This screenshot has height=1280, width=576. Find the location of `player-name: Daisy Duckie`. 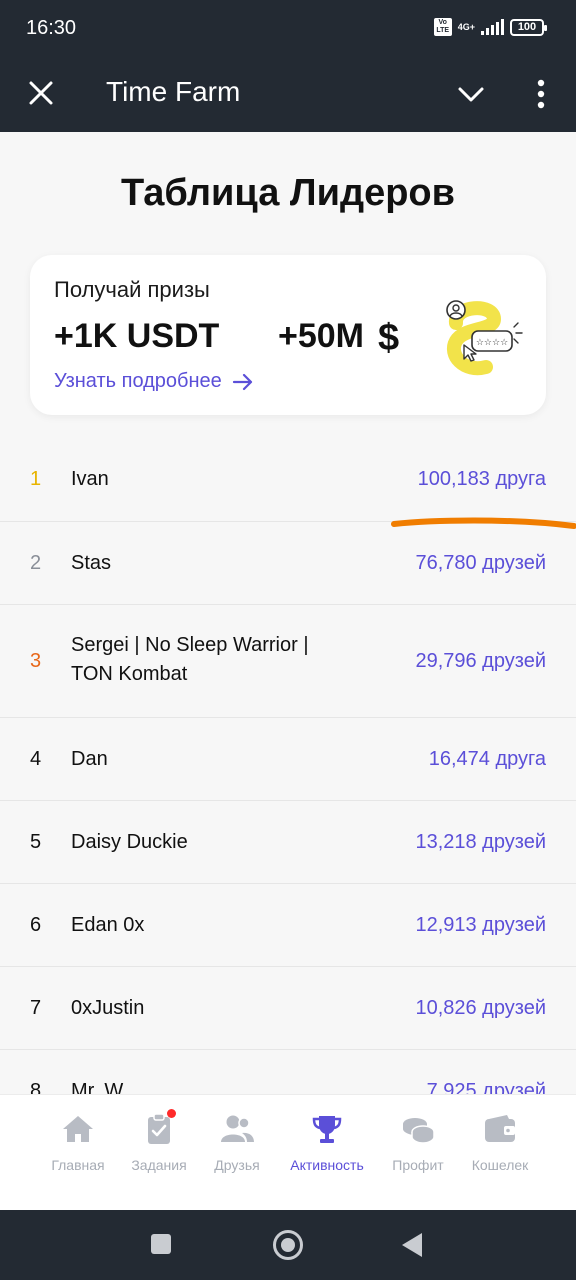

player-name: Daisy Duckie is located at coordinates (129, 842).